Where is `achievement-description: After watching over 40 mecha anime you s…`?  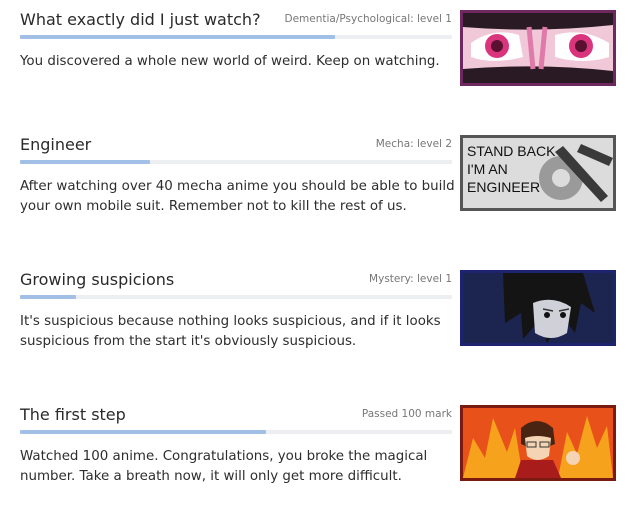
achievement-description: After watching over 40 mecha anime you s… is located at coordinates (237, 196).